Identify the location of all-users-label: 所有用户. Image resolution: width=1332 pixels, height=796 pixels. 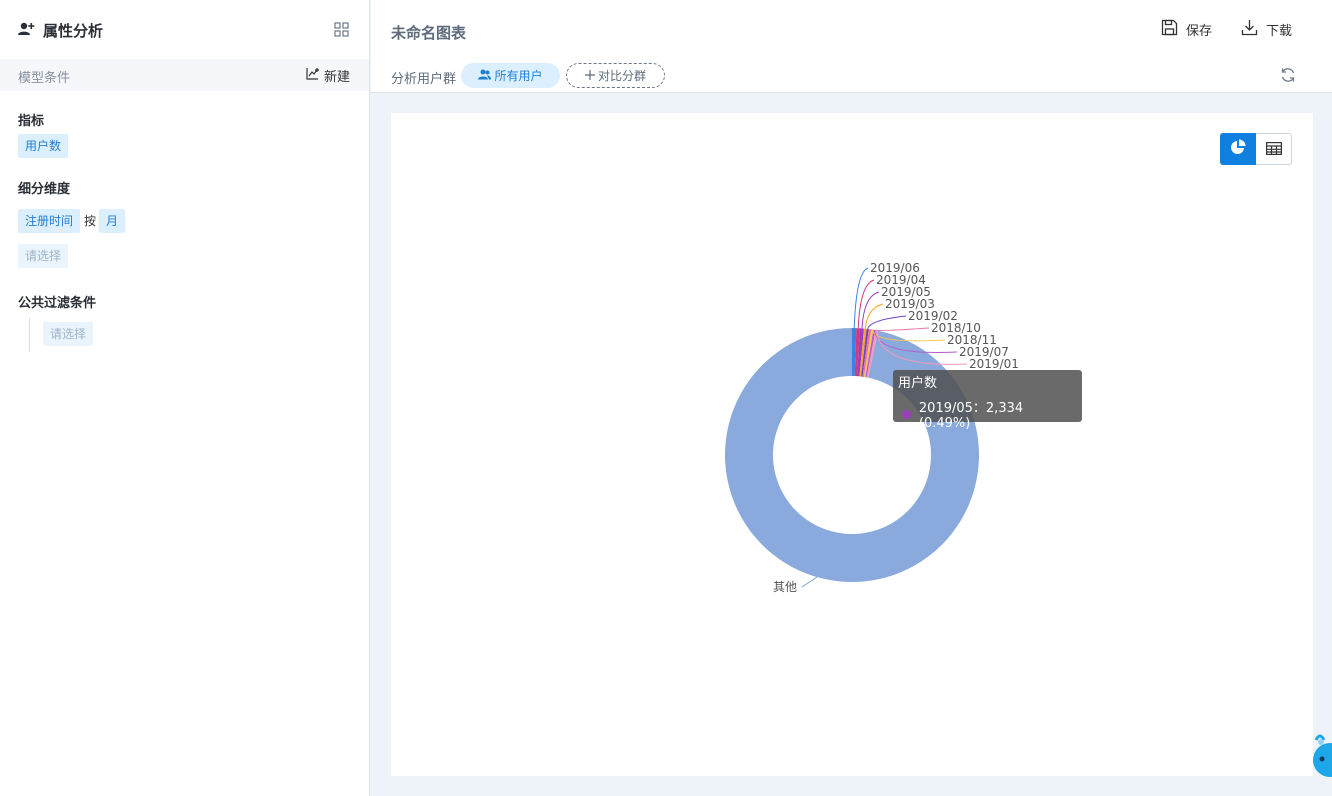
(518, 76).